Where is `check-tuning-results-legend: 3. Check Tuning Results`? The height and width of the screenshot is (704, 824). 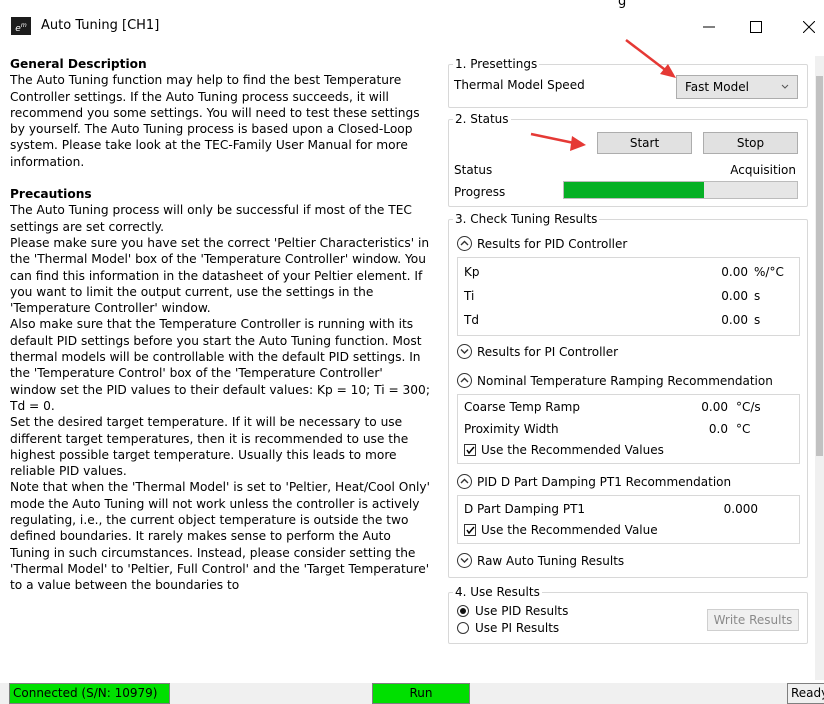
check-tuning-results-legend: 3. Check Tuning Results is located at coordinates (526, 219).